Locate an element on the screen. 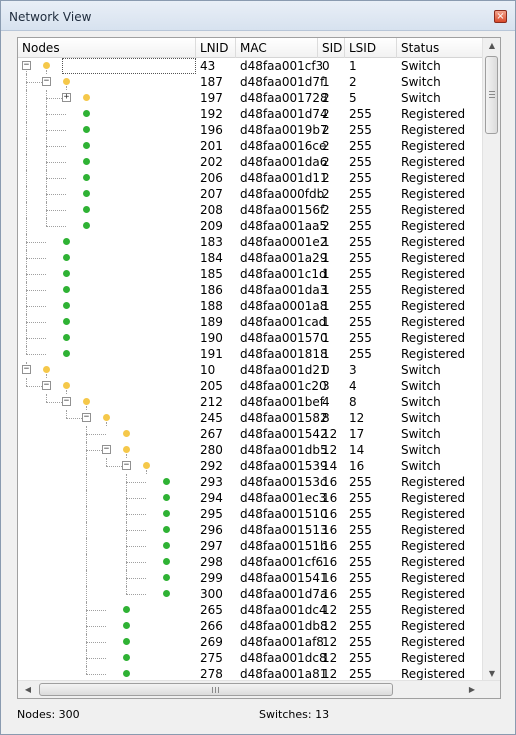 The width and height of the screenshot is (516, 735). cell-sid: 12 is located at coordinates (330, 642).